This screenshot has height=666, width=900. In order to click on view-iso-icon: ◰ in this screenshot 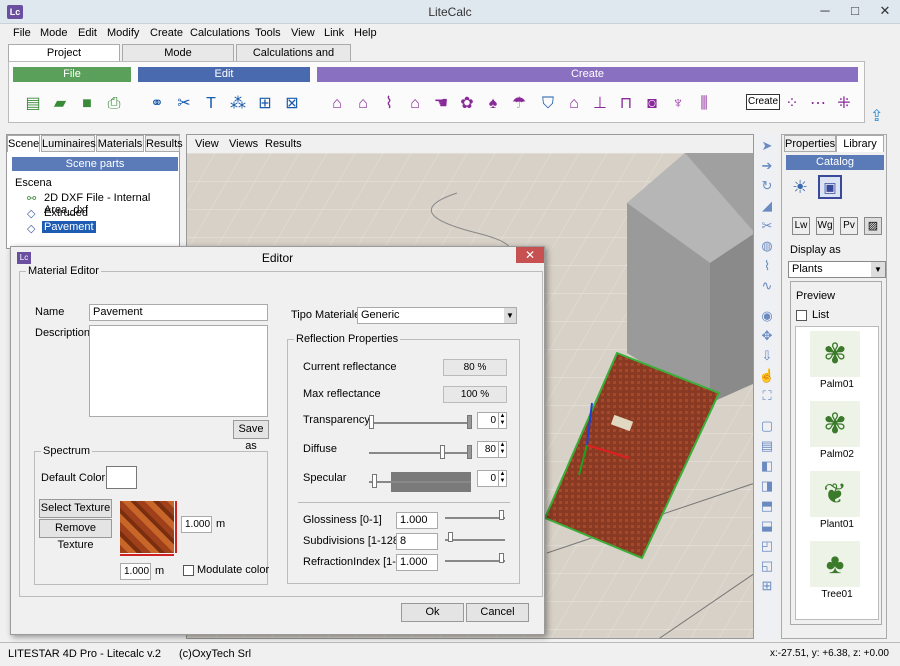, I will do `click(767, 546)`.